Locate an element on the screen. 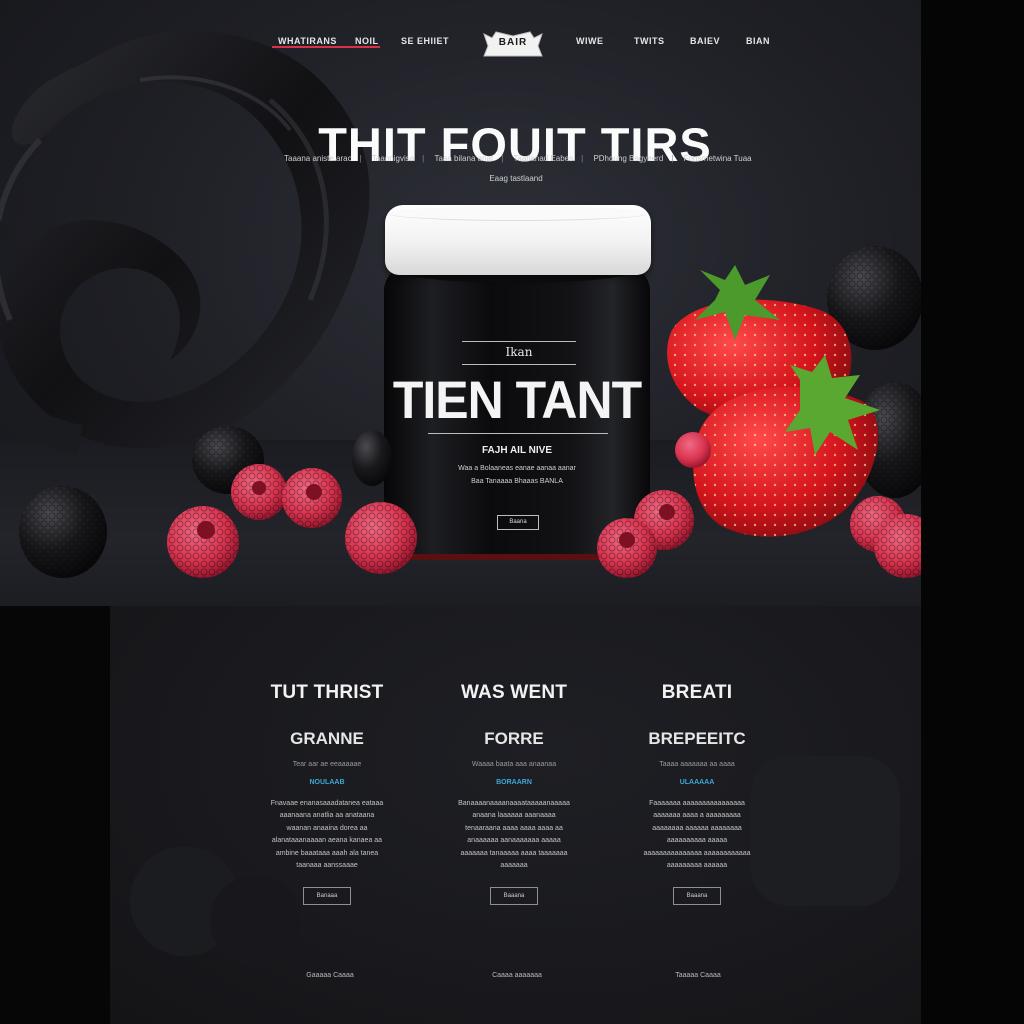 The image size is (1024, 1024). feature-link: ULAAAAA is located at coordinates (697, 782).